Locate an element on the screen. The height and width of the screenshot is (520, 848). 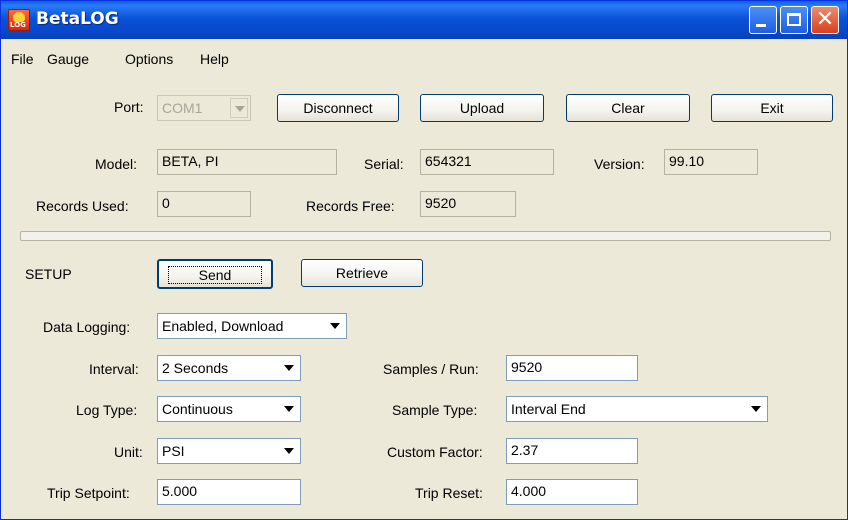
serial-field: 654321 is located at coordinates (487, 162).